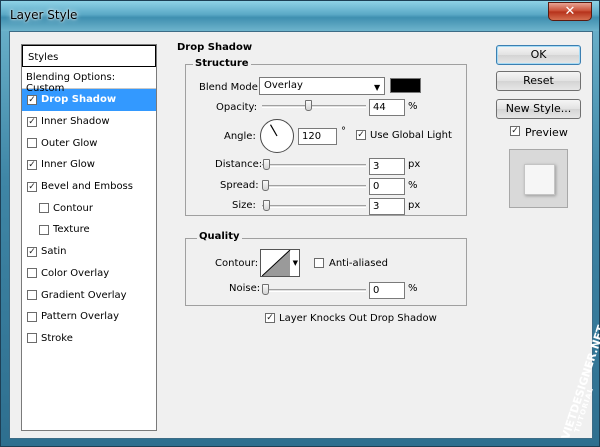  Describe the element at coordinates (515, 131) in the screenshot. I see `preview-checkbox` at that location.